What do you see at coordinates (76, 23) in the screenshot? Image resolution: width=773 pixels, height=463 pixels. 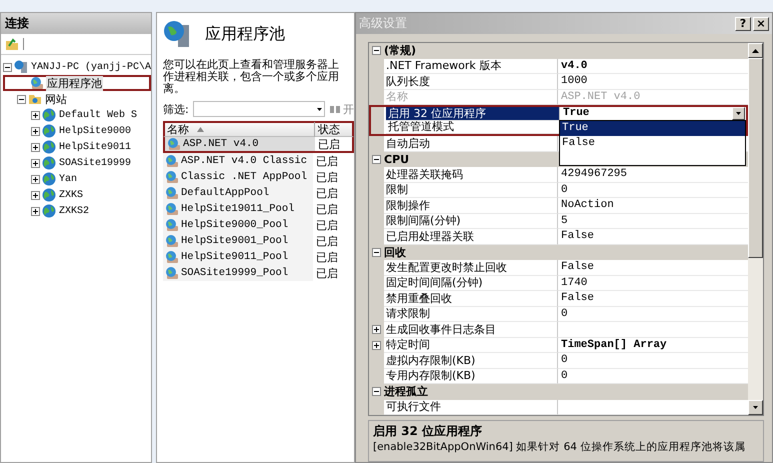 I see `panel-title: 连接` at bounding box center [76, 23].